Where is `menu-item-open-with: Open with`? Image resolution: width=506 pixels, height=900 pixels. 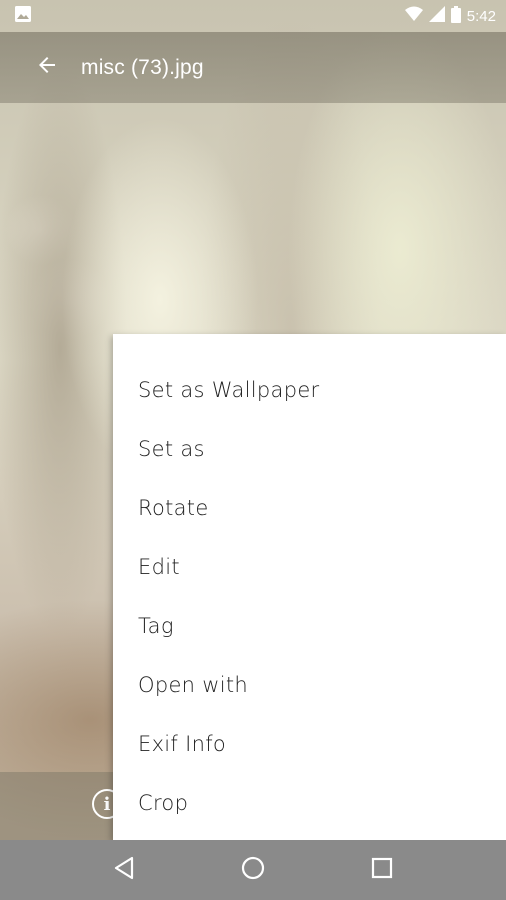 menu-item-open-with: Open with is located at coordinates (309, 684).